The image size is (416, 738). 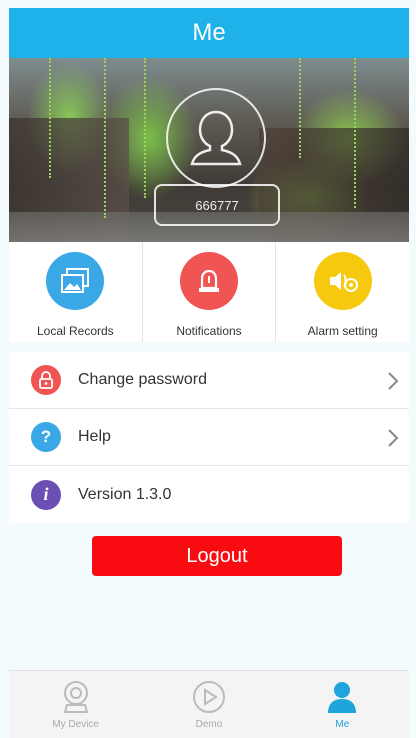 I want to click on avatar, so click(x=216, y=138).